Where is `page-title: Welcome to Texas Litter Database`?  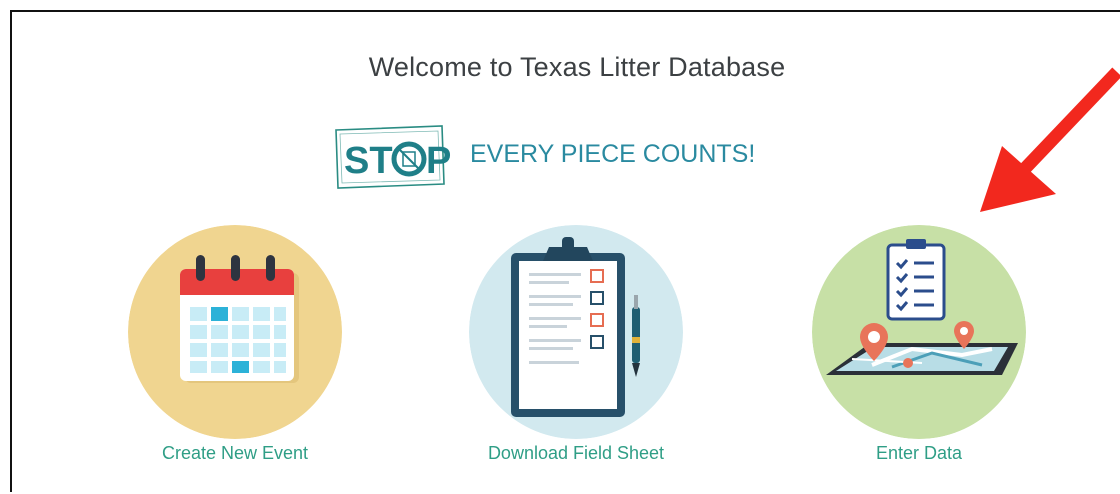 page-title: Welcome to Texas Litter Database is located at coordinates (577, 67).